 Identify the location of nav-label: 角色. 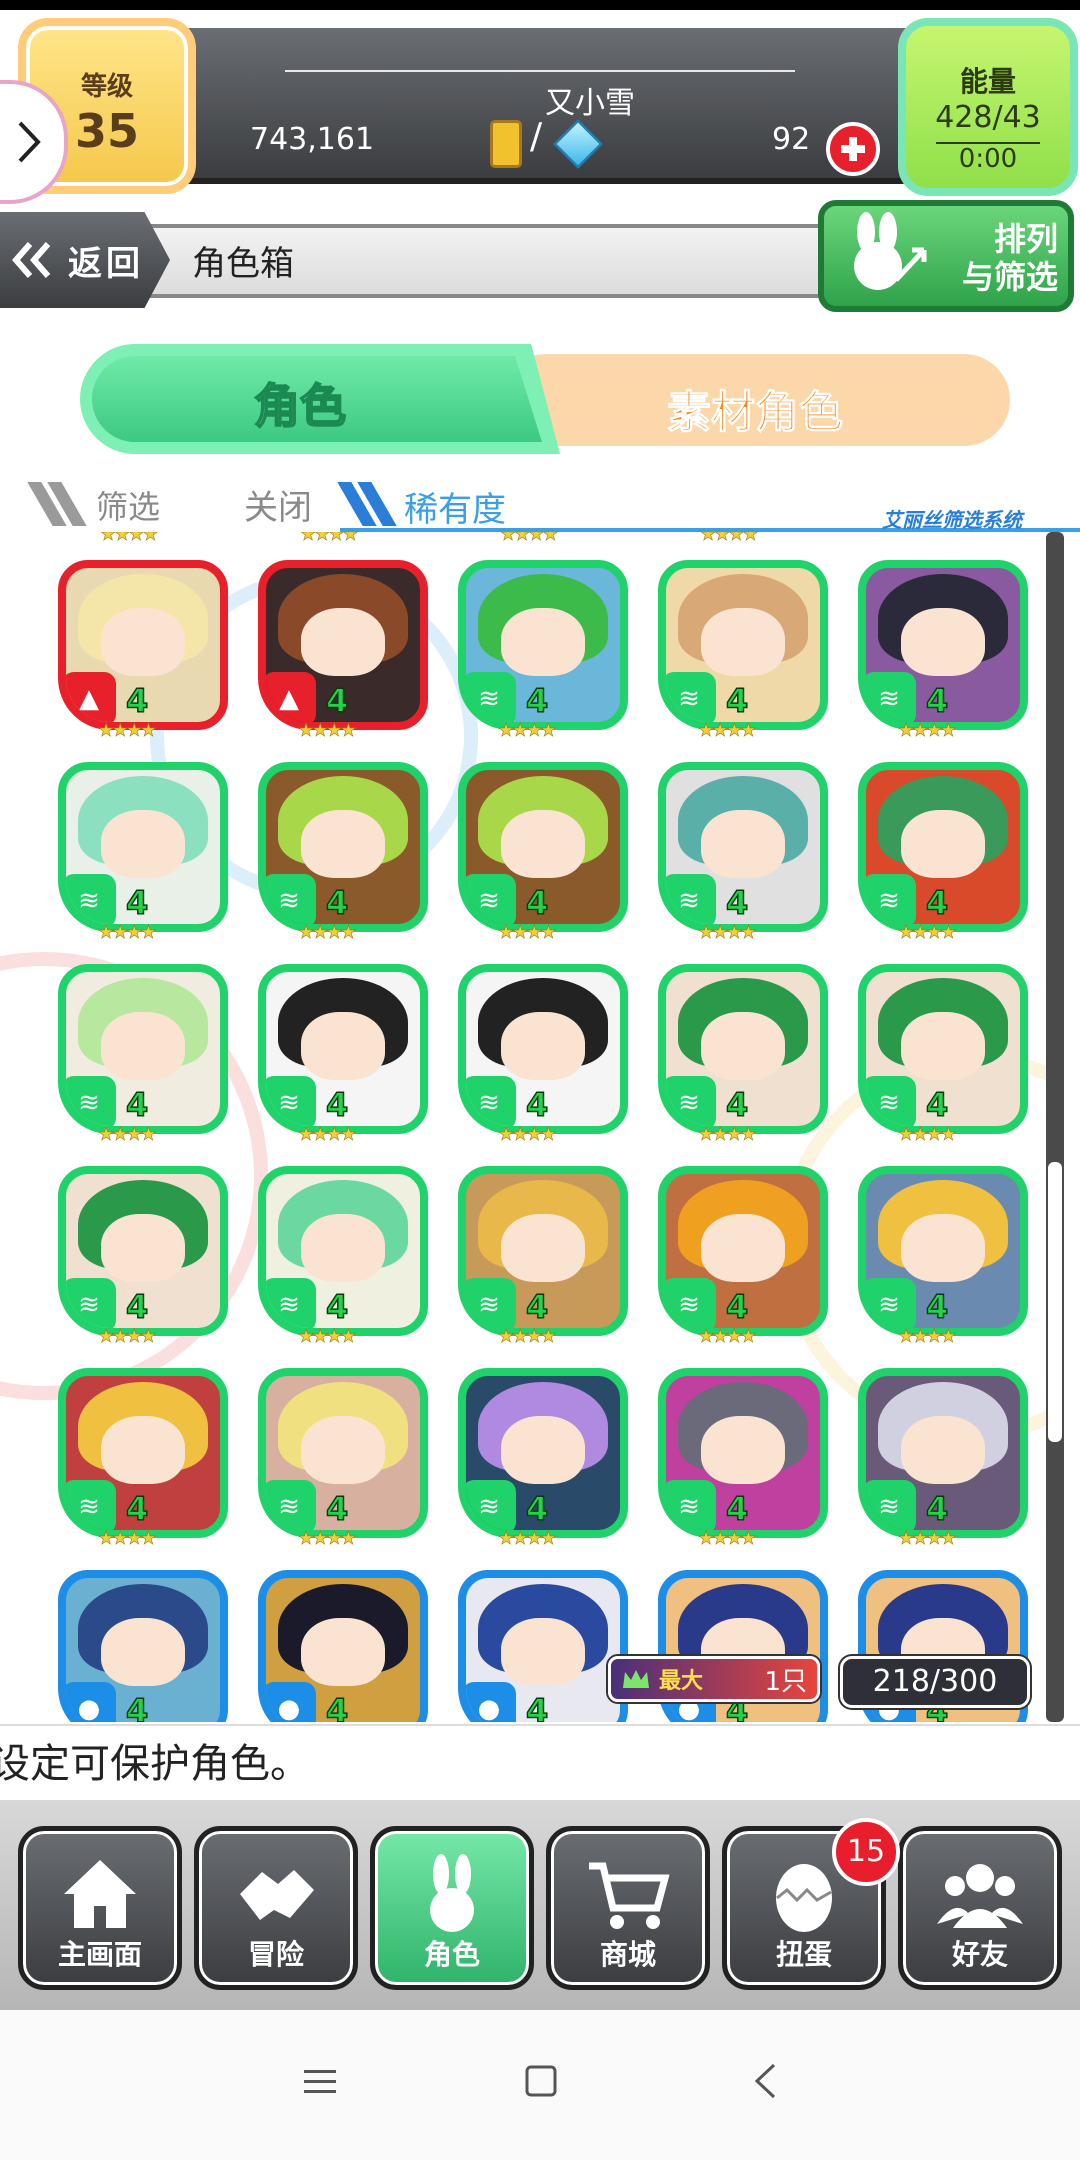
(451, 1954).